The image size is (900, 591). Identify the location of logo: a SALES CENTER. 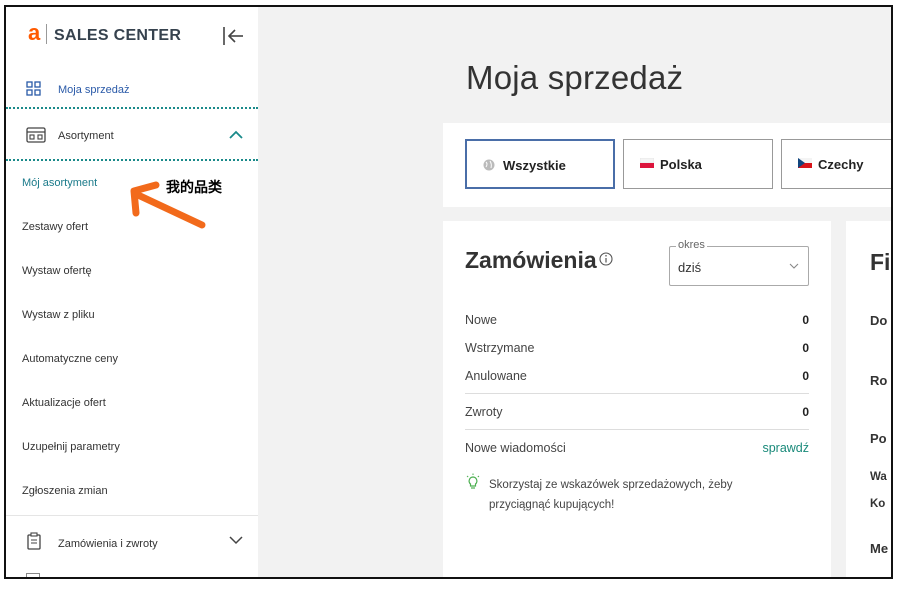
(132, 38).